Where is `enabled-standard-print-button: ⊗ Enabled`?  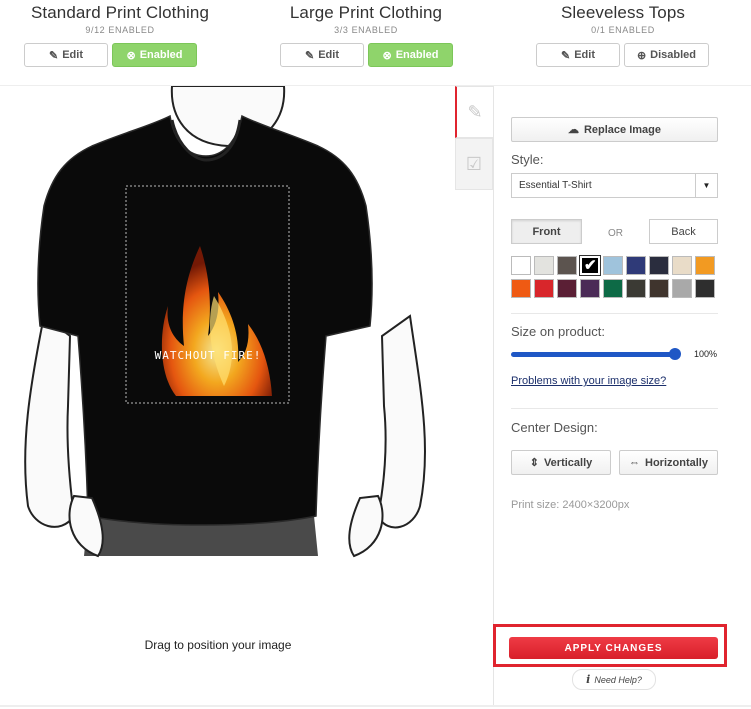 enabled-standard-print-button: ⊗ Enabled is located at coordinates (154, 55).